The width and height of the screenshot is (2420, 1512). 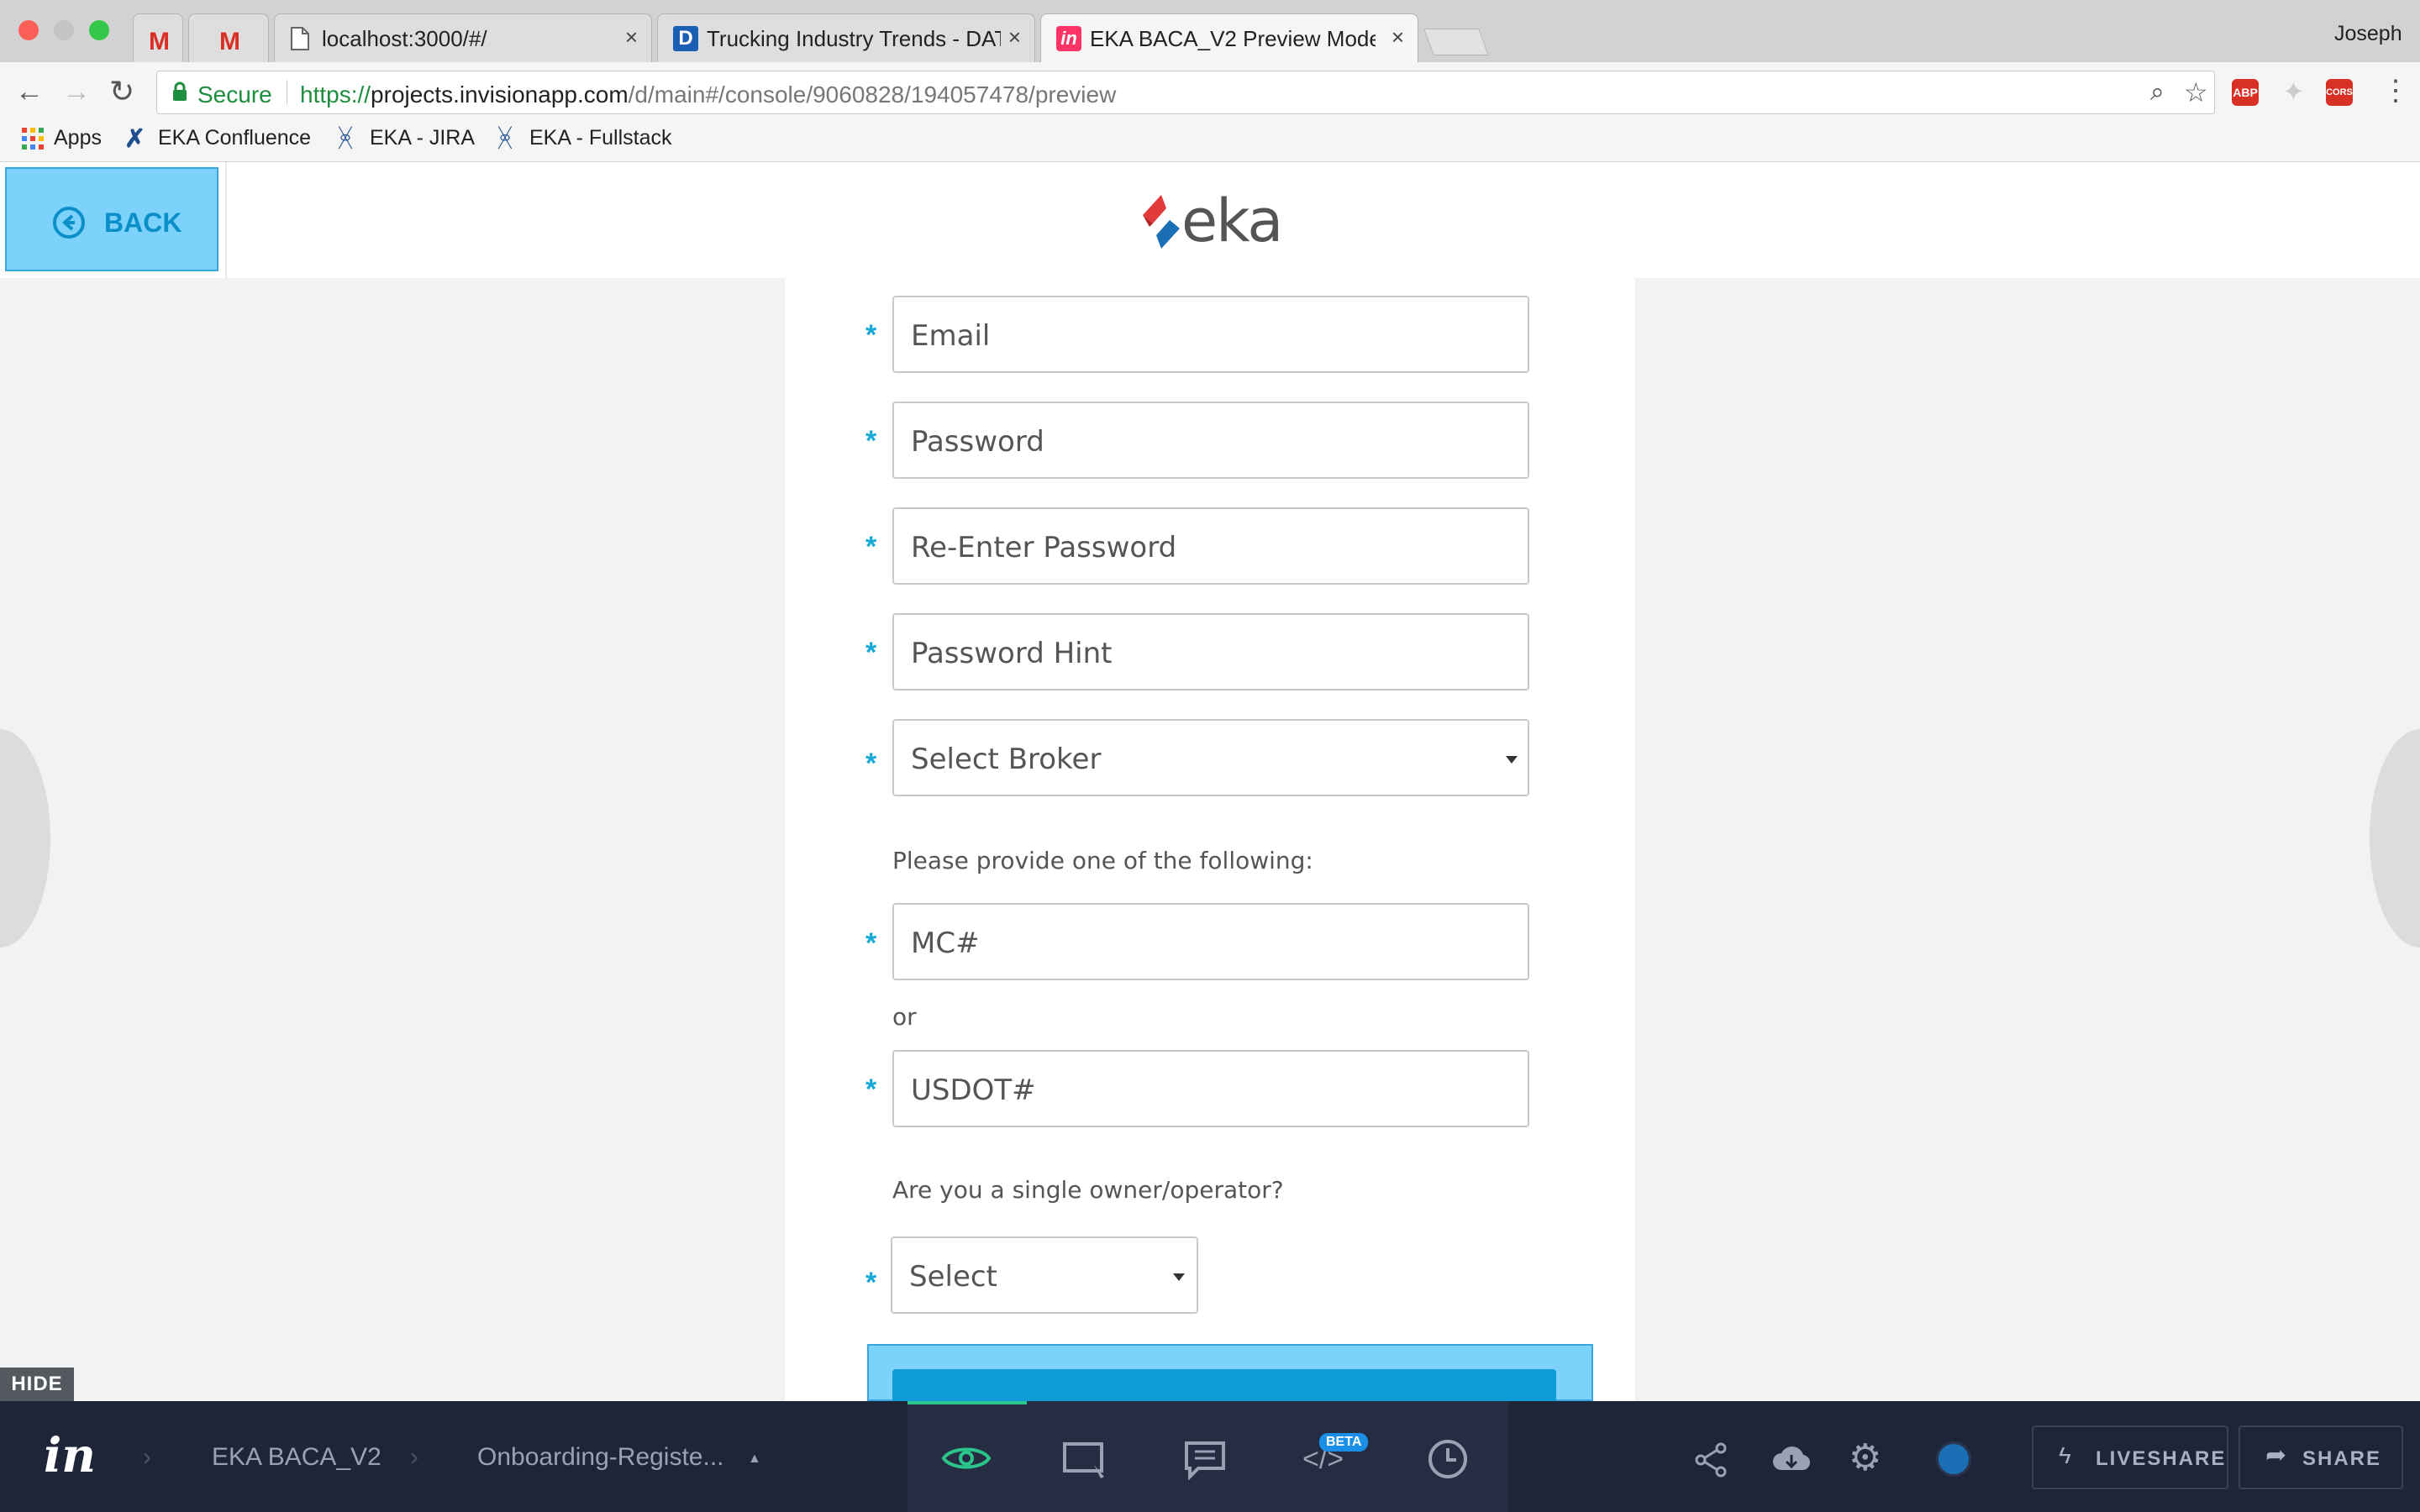 What do you see at coordinates (1233, 38) in the screenshot?
I see `tab-title: EKA BACA_V2 Preview Mode - I` at bounding box center [1233, 38].